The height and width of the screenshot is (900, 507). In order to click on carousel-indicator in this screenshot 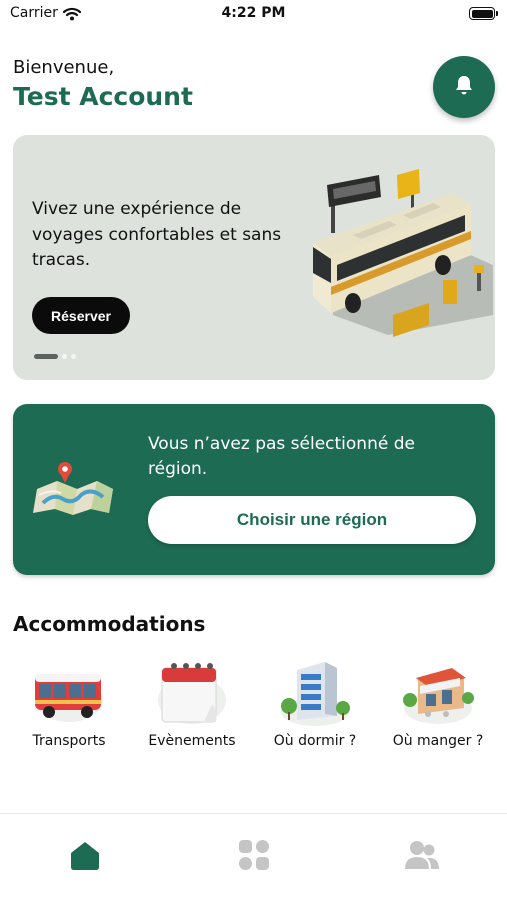, I will do `click(55, 356)`.